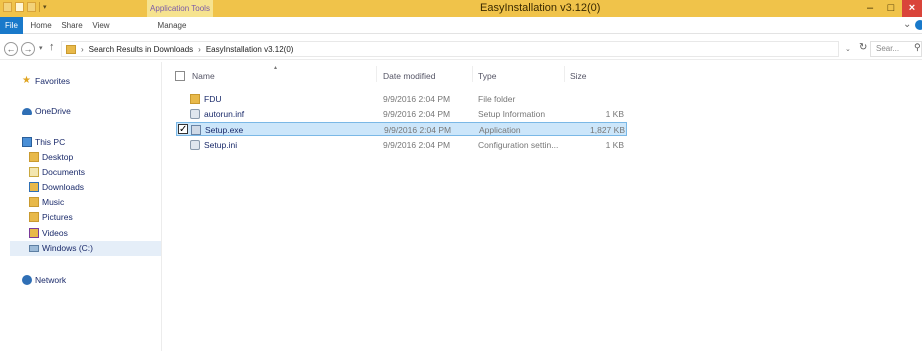 This screenshot has height=351, width=922. What do you see at coordinates (578, 76) in the screenshot?
I see `column-header-size: Size` at bounding box center [578, 76].